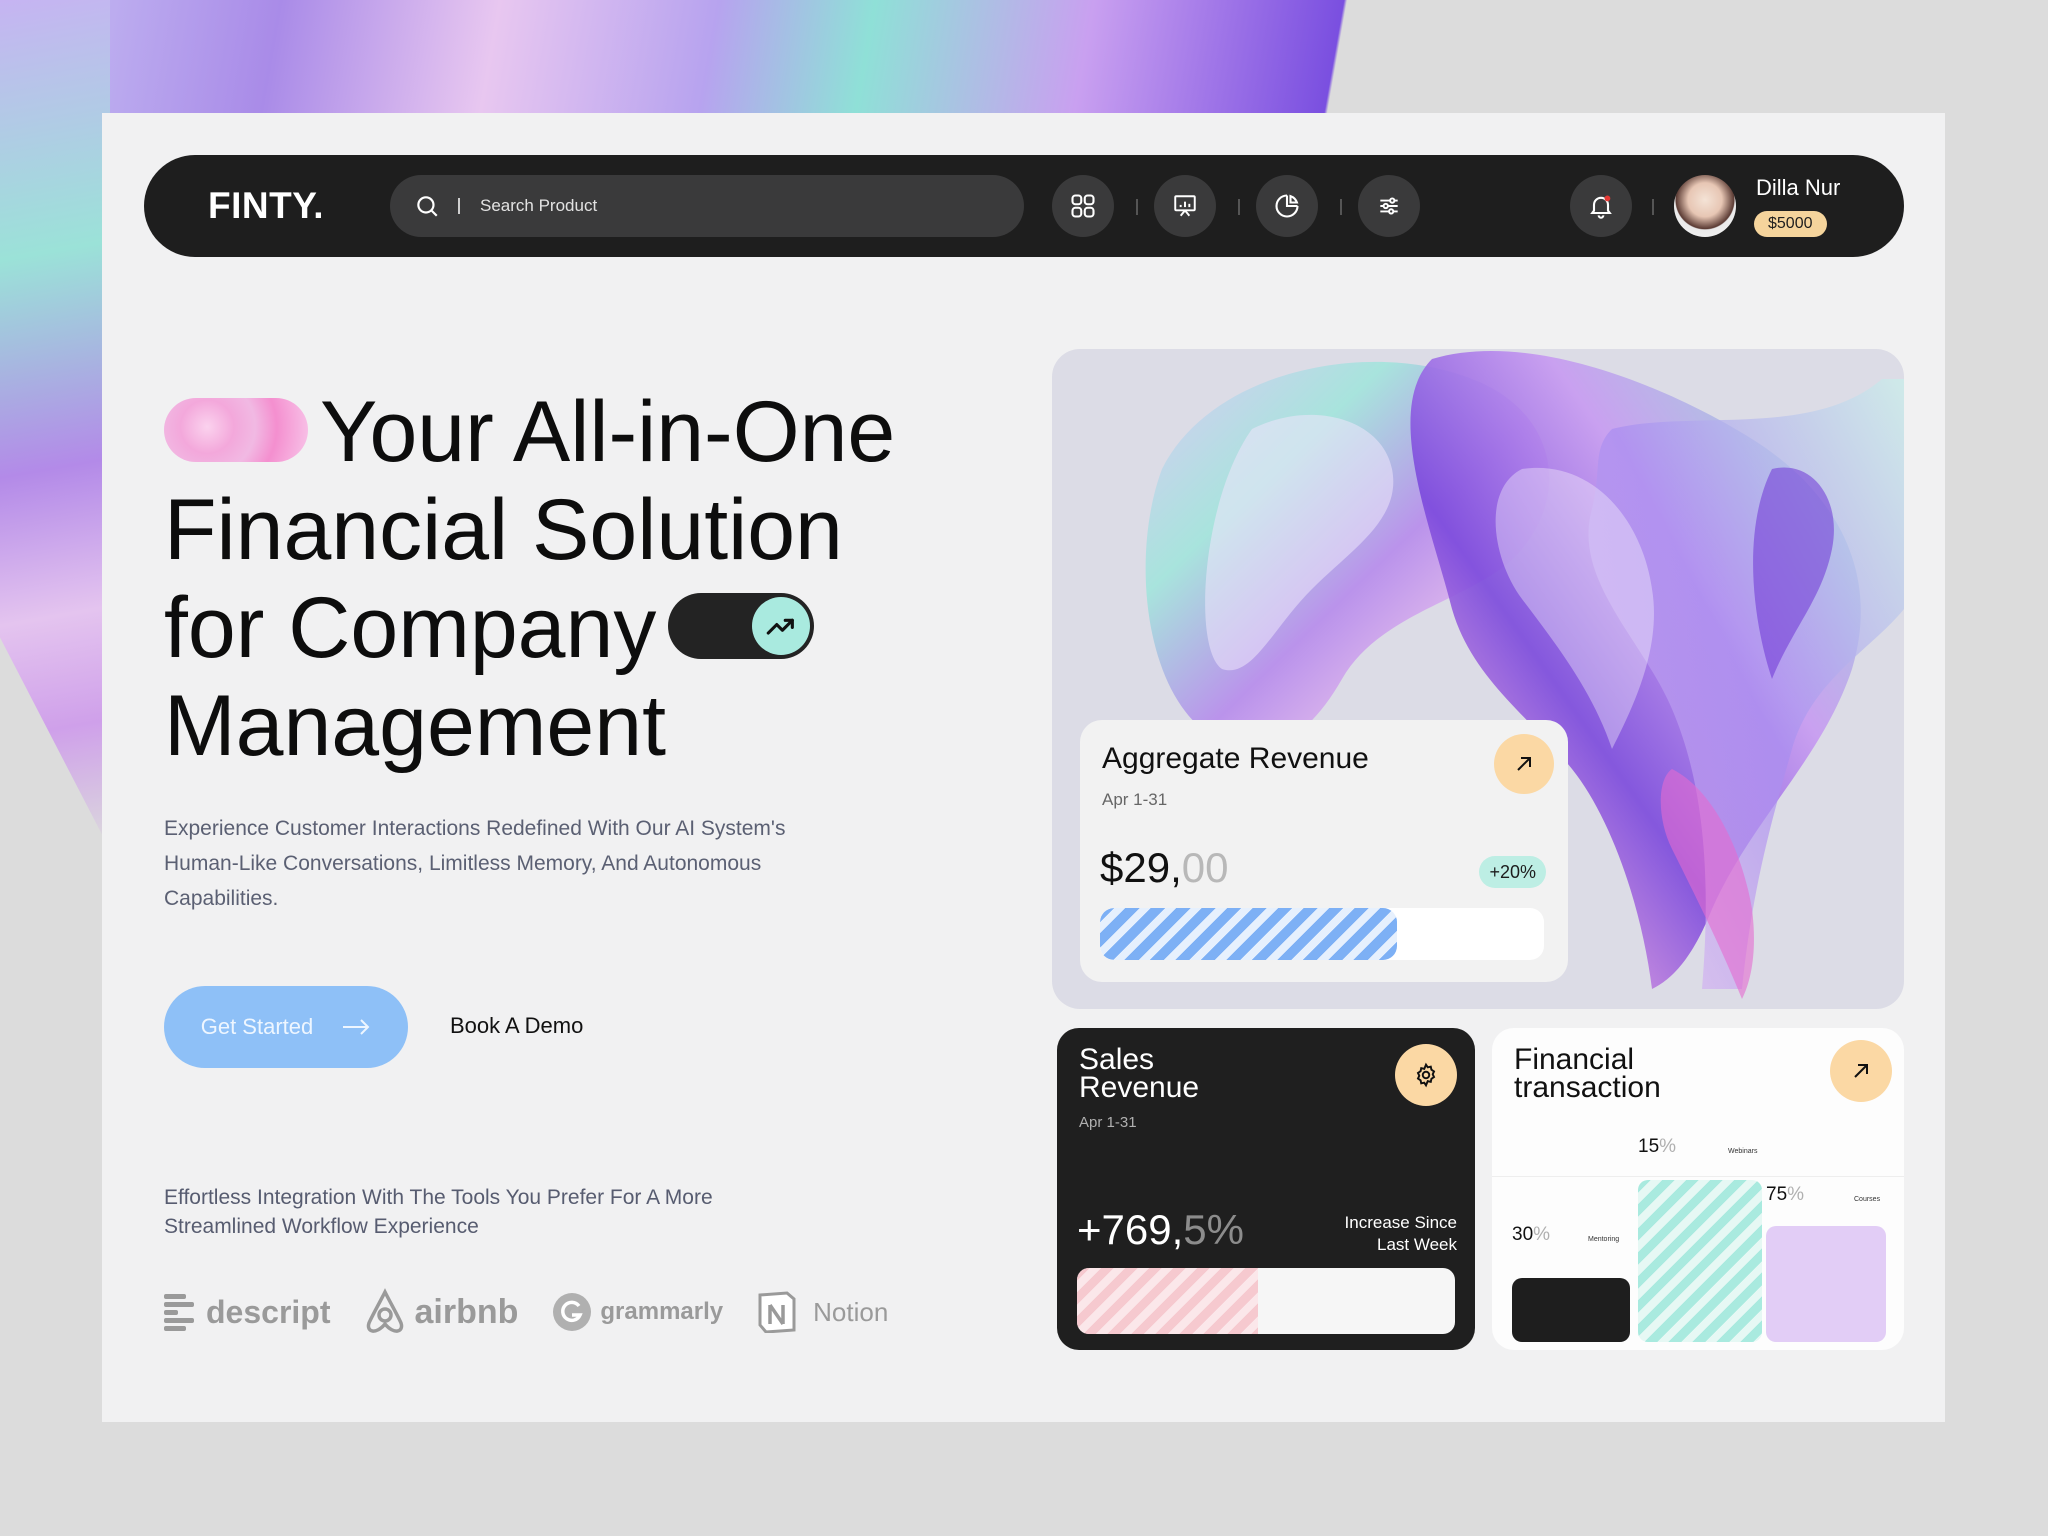 Image resolution: width=2048 pixels, height=1536 pixels. I want to click on brand-name: grammarly, so click(662, 1311).